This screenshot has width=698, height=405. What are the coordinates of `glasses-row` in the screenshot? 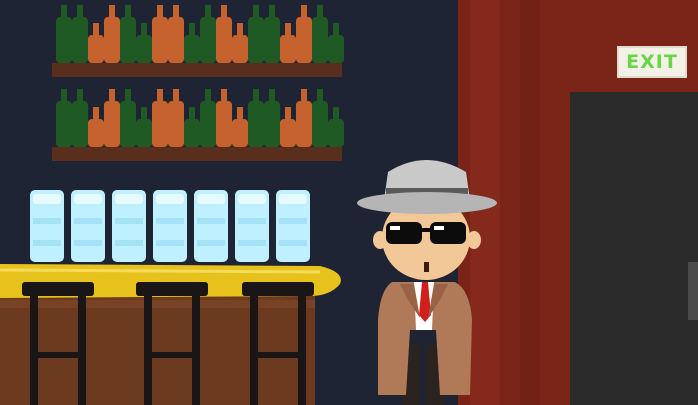 It's located at (170, 226).